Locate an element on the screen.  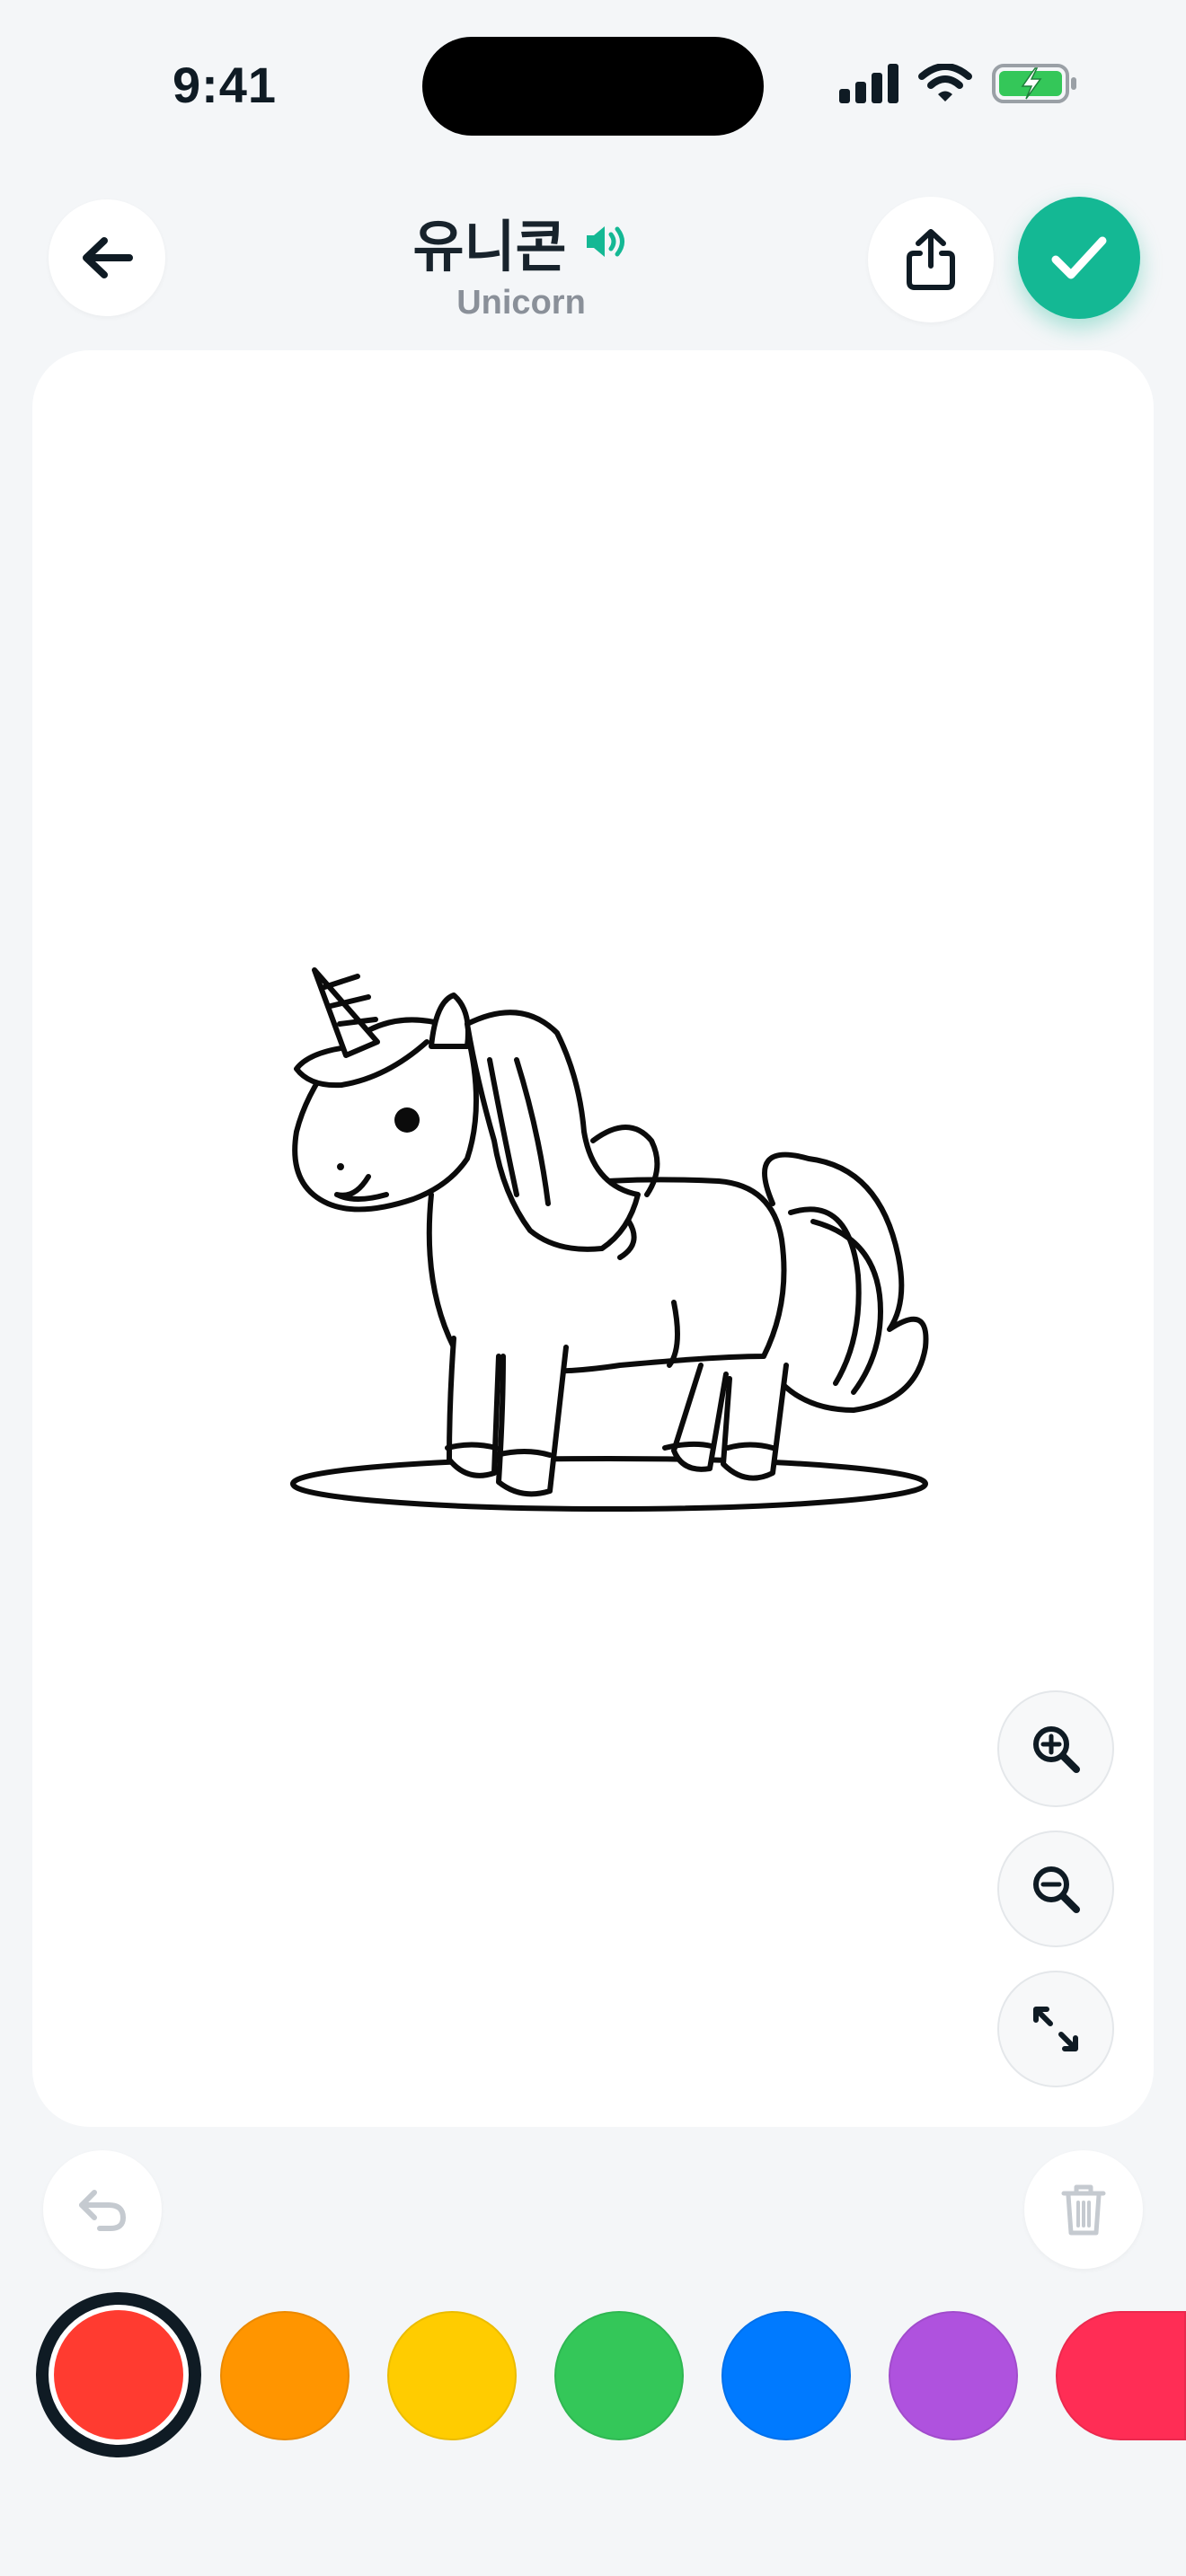
zoom-in-icon is located at coordinates (1056, 1749).